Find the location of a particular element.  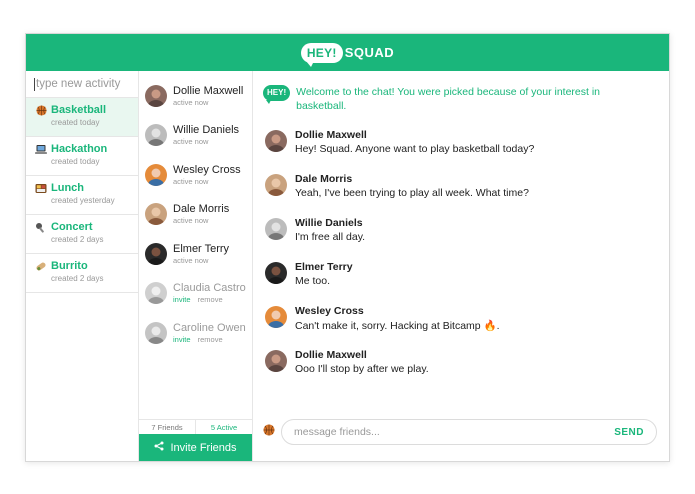

friend-item: Wesley Cross active now is located at coordinates (193, 175).